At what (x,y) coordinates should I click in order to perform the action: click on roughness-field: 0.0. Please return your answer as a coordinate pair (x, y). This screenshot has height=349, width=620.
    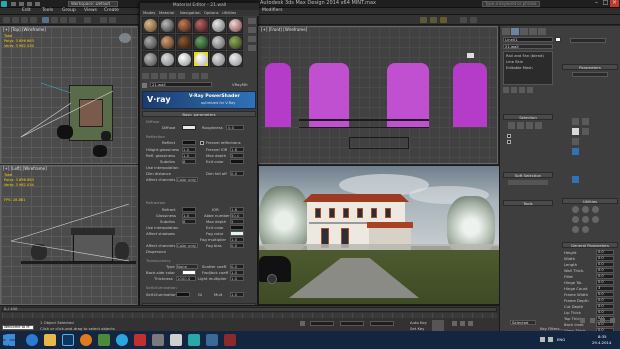
    Looking at the image, I should click on (235, 127).